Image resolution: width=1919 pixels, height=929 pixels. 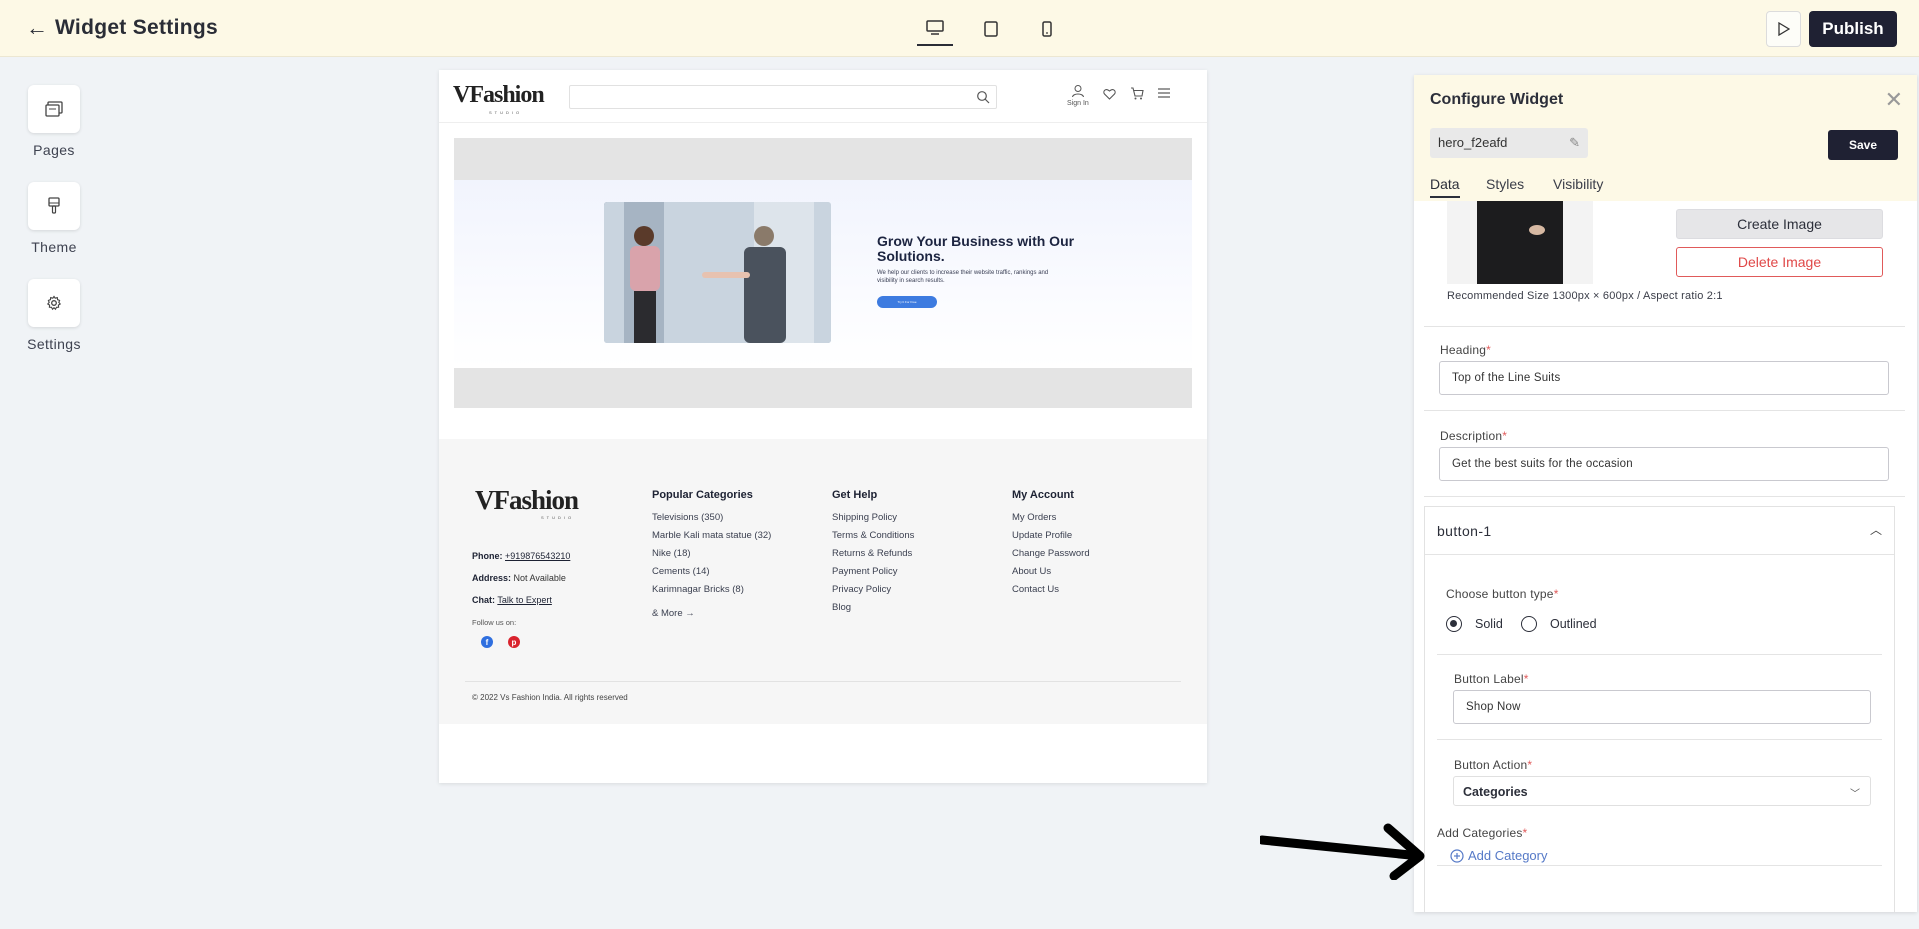 I want to click on pages-icon, so click(x=54, y=109).